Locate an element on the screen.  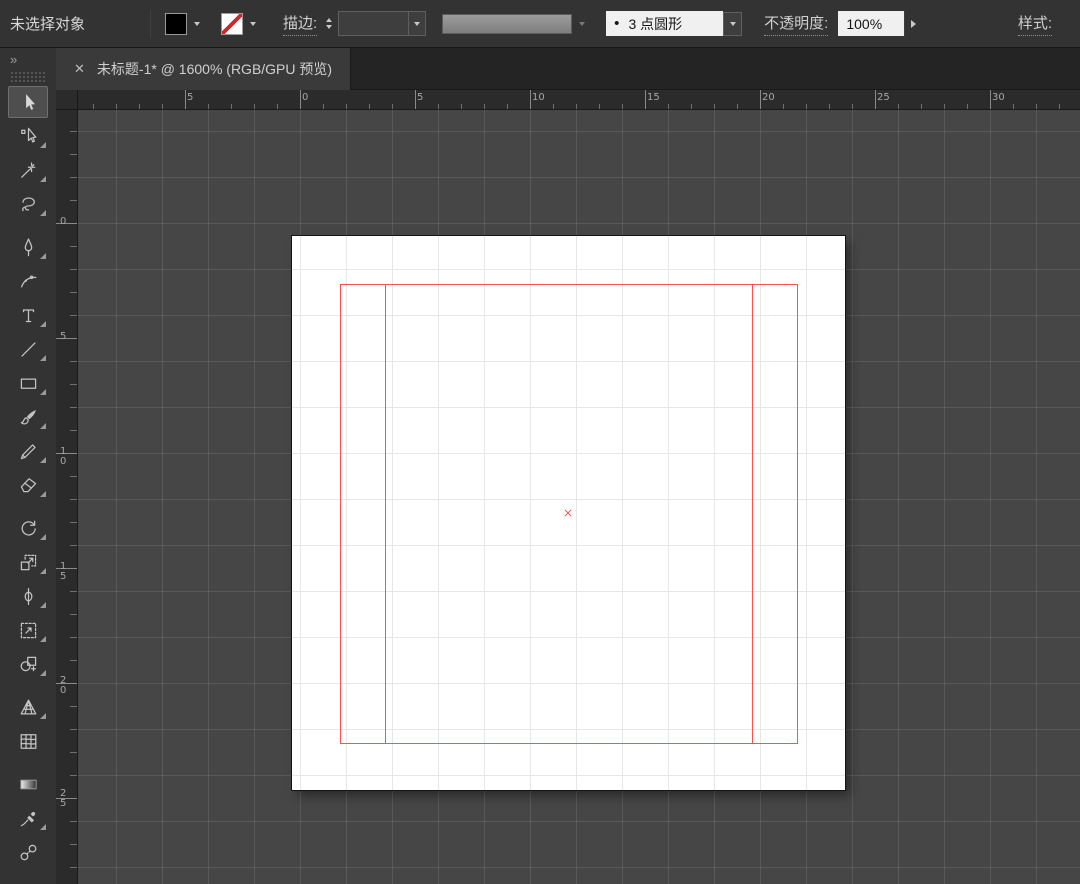
pen-tool is located at coordinates (28, 247).